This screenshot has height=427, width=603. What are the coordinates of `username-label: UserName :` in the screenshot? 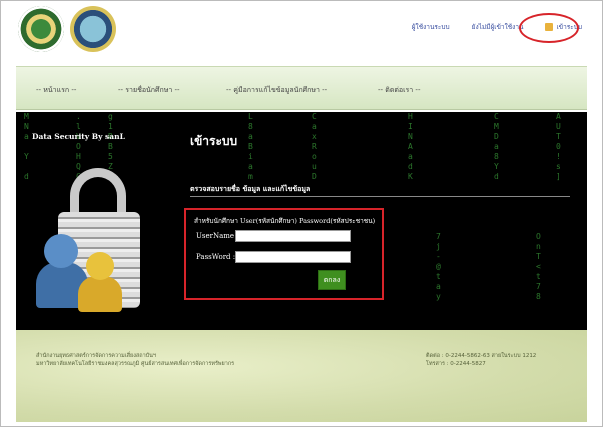 It's located at (217, 236).